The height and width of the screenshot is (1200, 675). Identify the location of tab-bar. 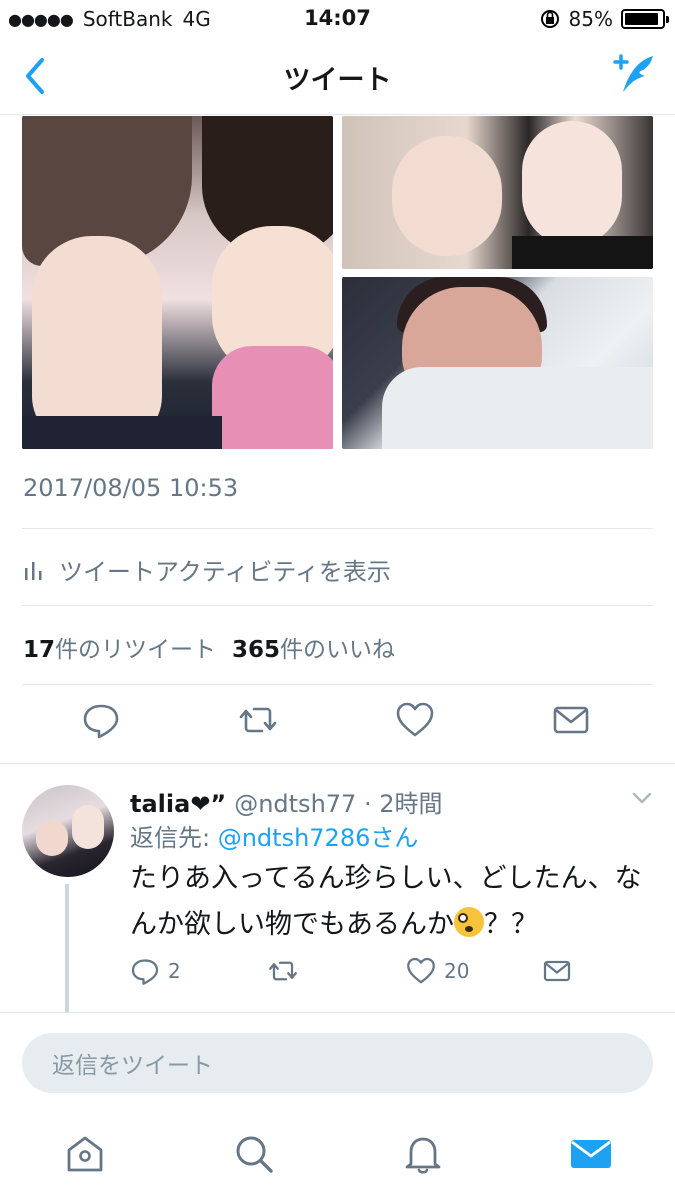
(337, 1156).